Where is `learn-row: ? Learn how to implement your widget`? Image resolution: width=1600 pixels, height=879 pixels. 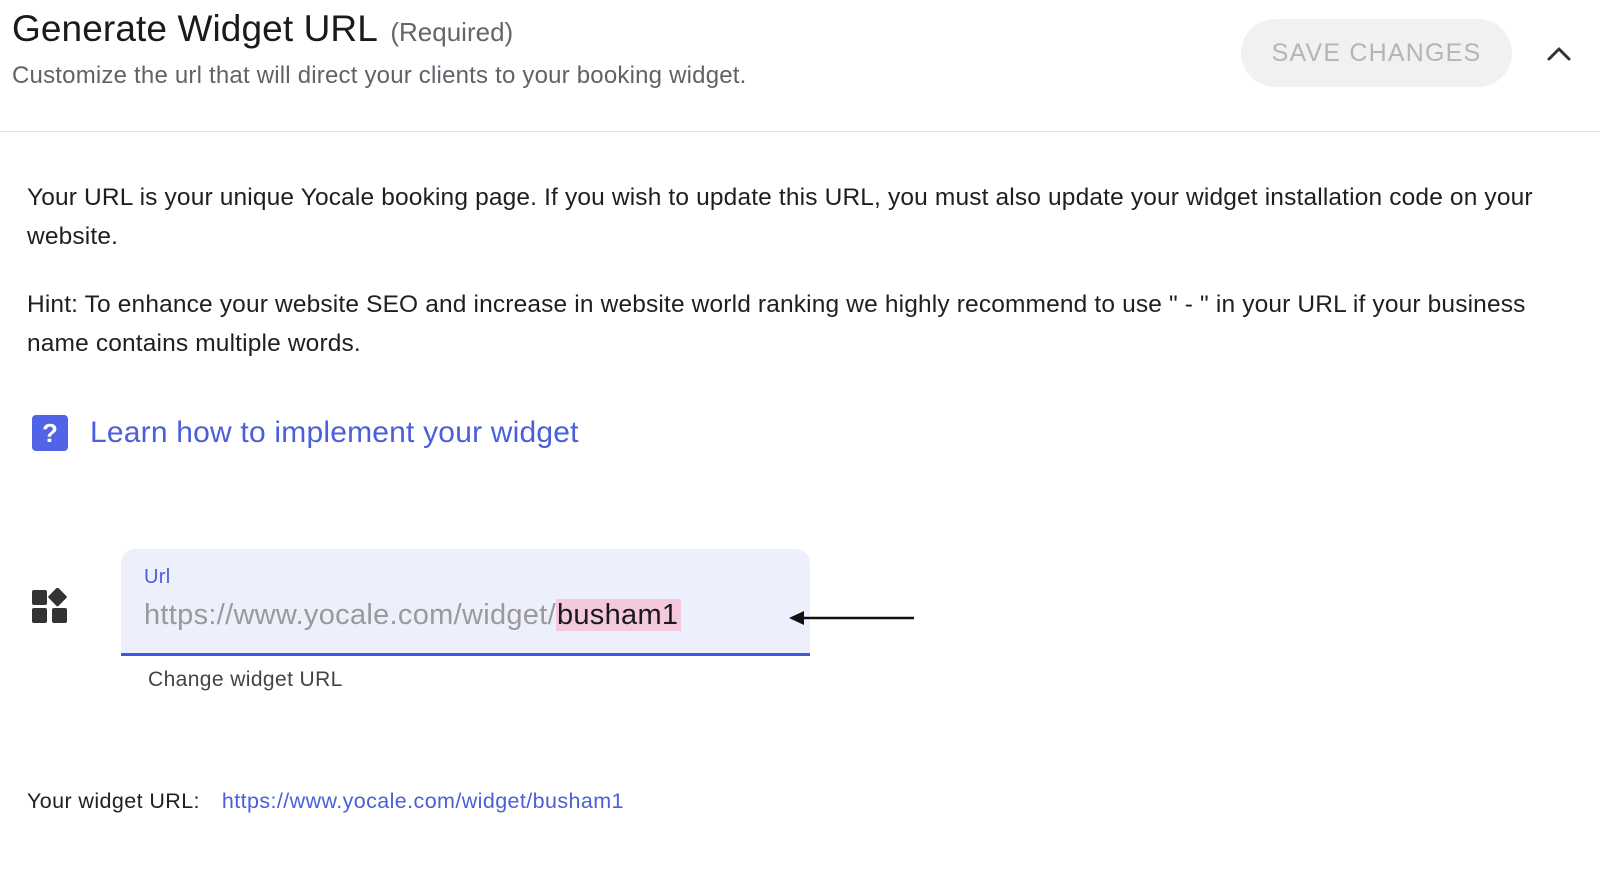 learn-row: ? Learn how to implement your widget is located at coordinates (305, 433).